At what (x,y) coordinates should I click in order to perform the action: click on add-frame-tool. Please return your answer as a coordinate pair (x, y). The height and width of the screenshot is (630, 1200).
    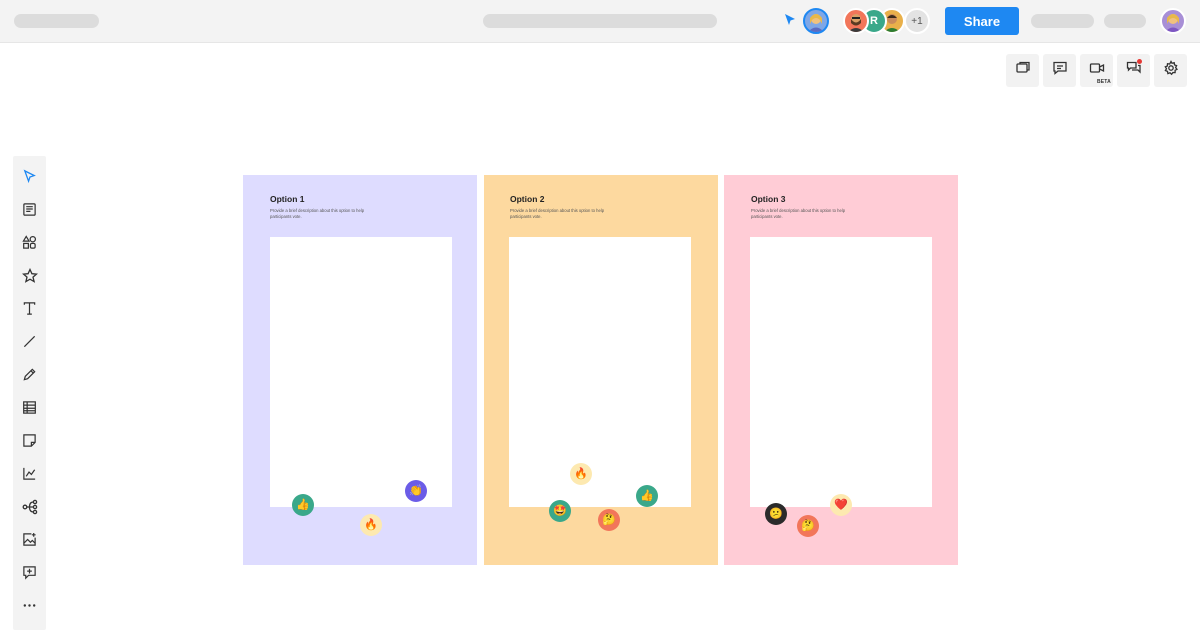
    Looking at the image, I should click on (29, 575).